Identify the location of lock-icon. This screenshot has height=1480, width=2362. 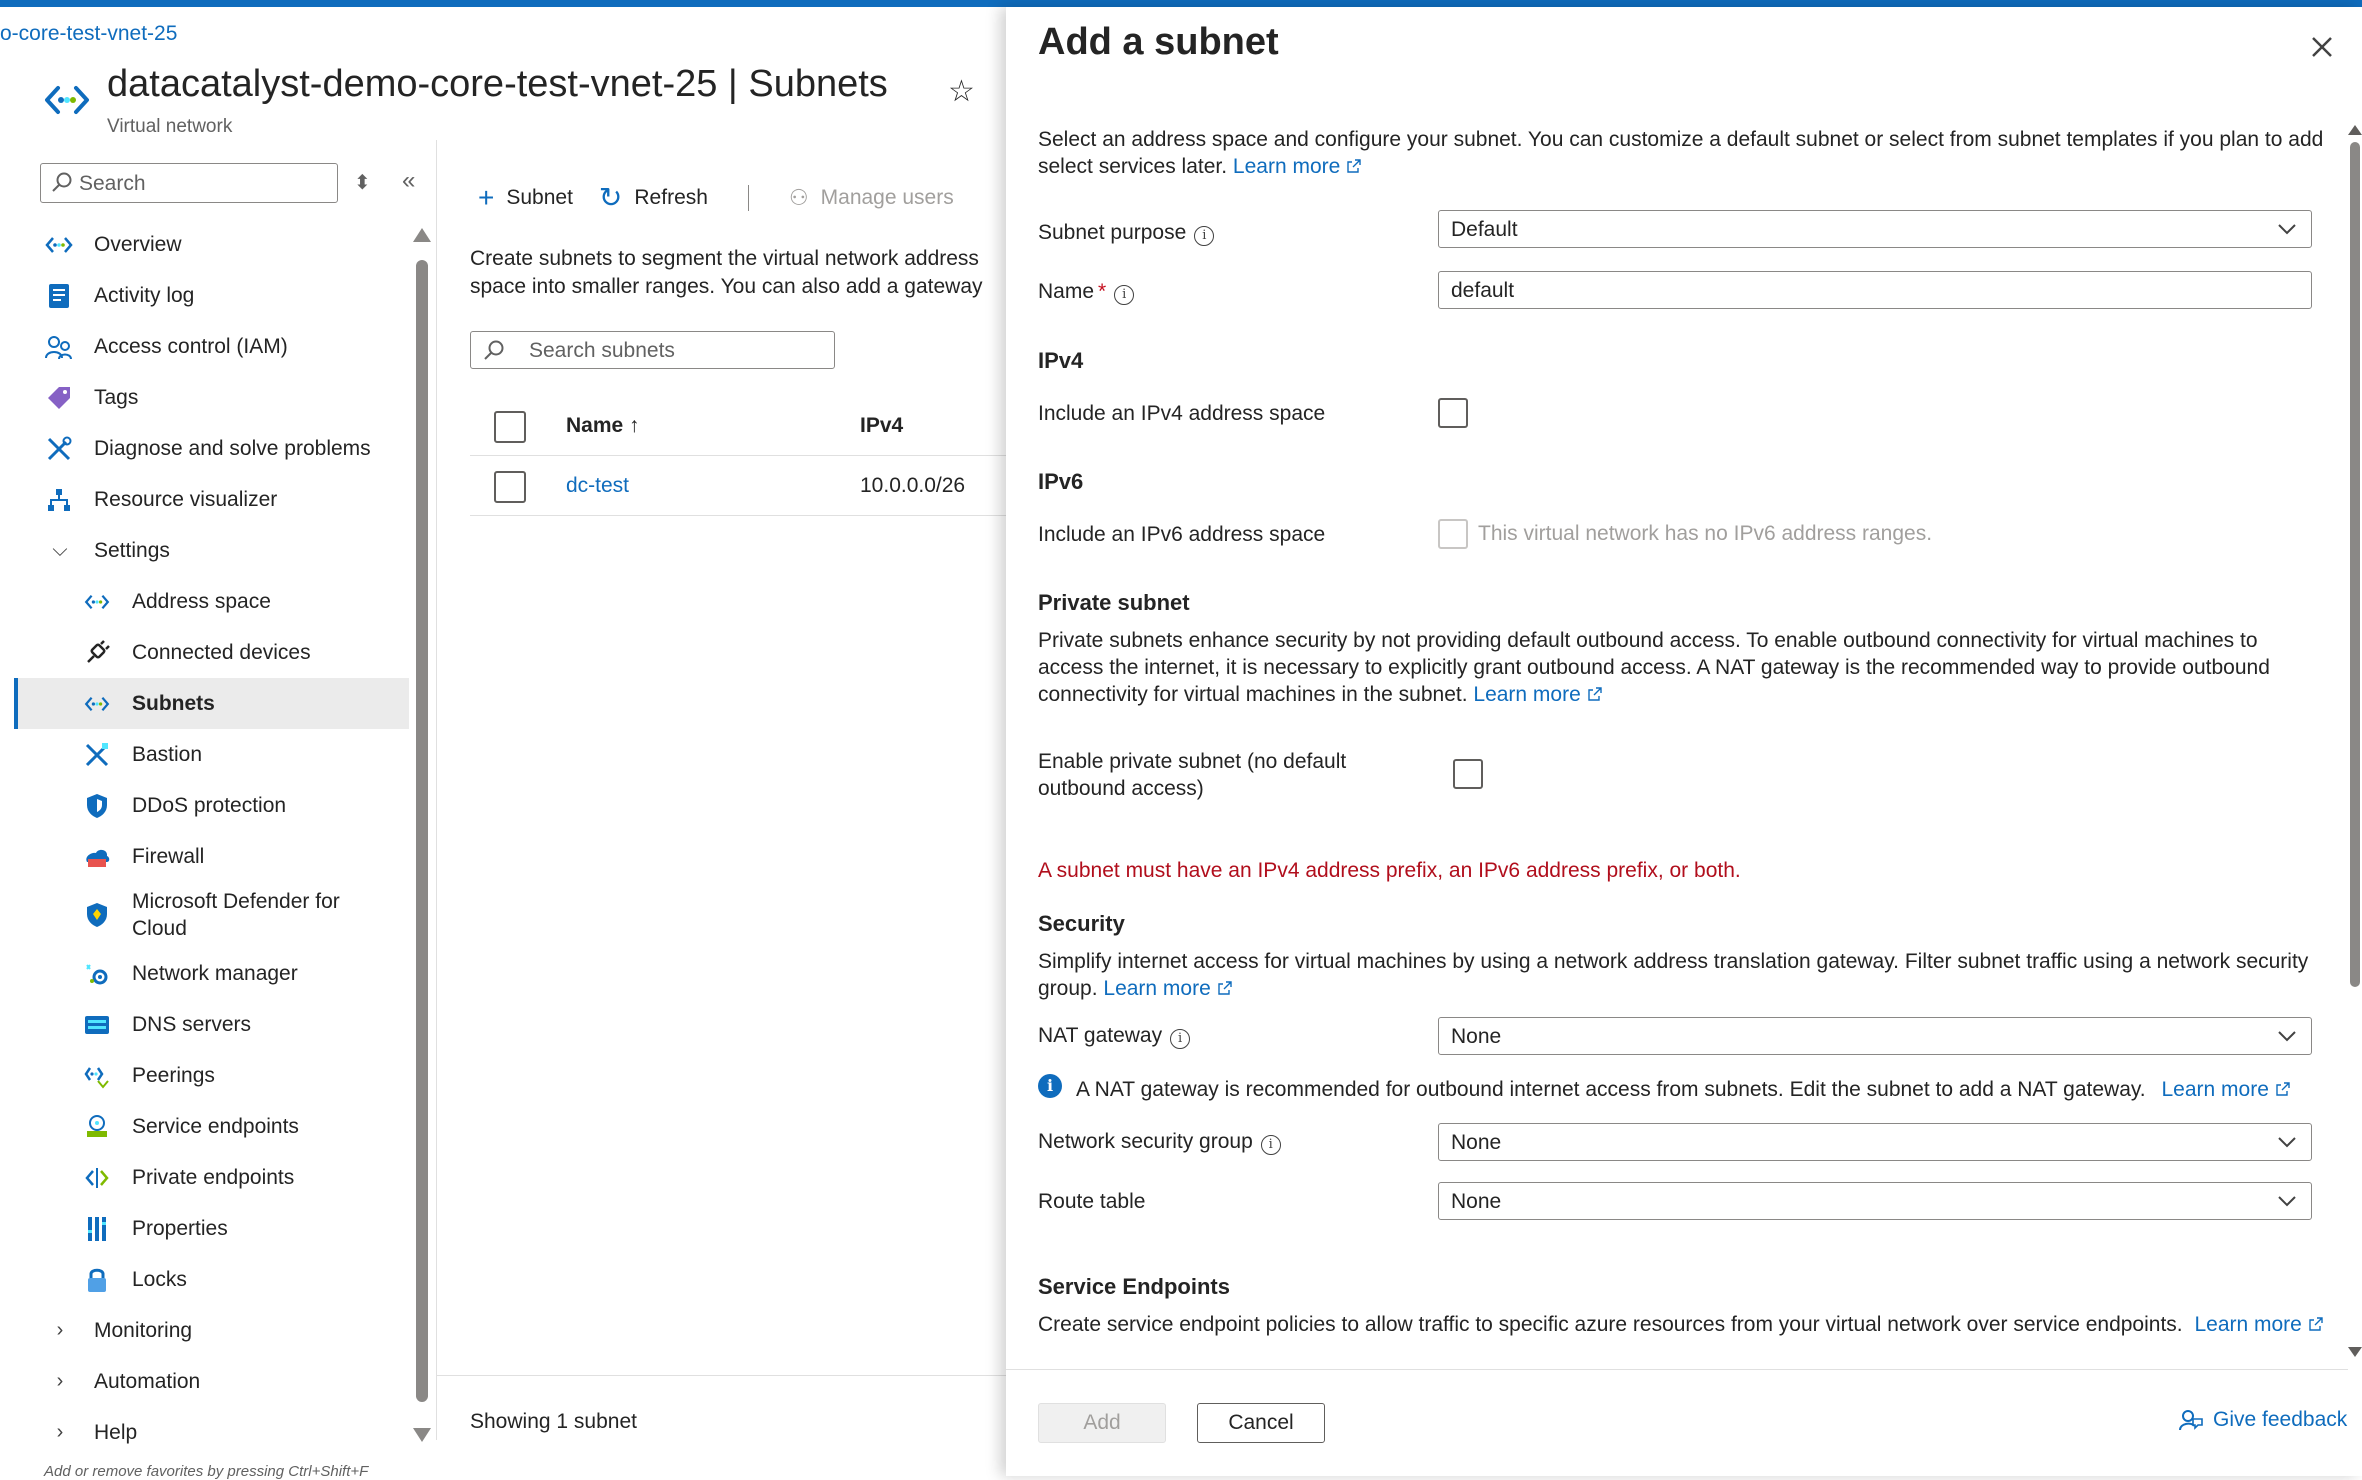
(97, 1280).